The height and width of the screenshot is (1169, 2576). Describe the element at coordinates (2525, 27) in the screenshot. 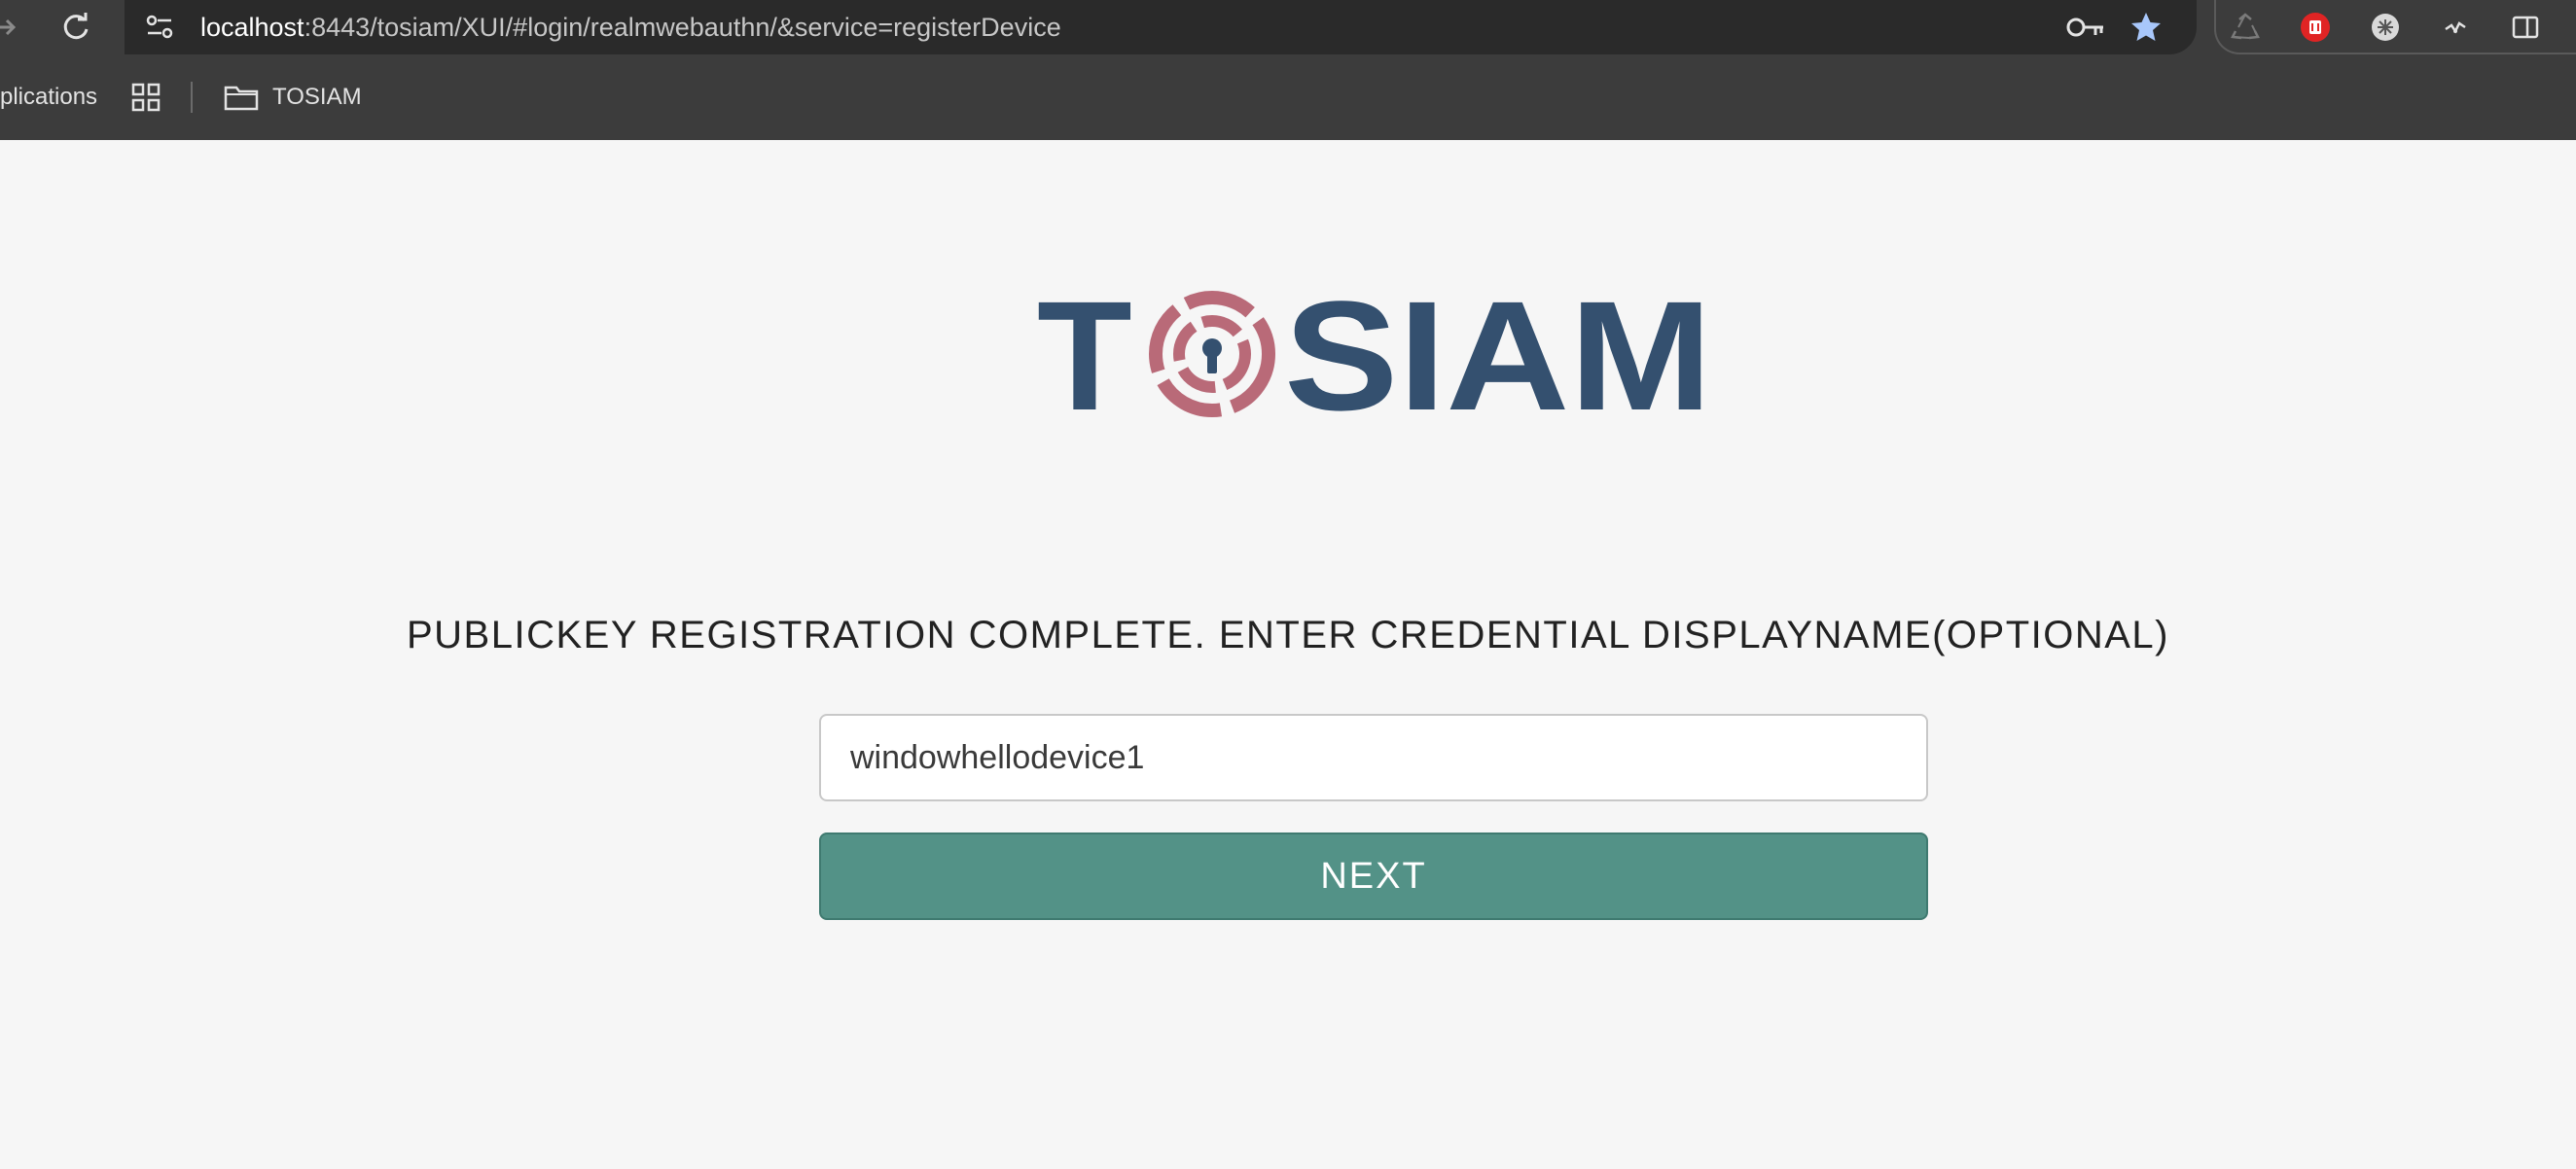

I see `side-panel-icon` at that location.